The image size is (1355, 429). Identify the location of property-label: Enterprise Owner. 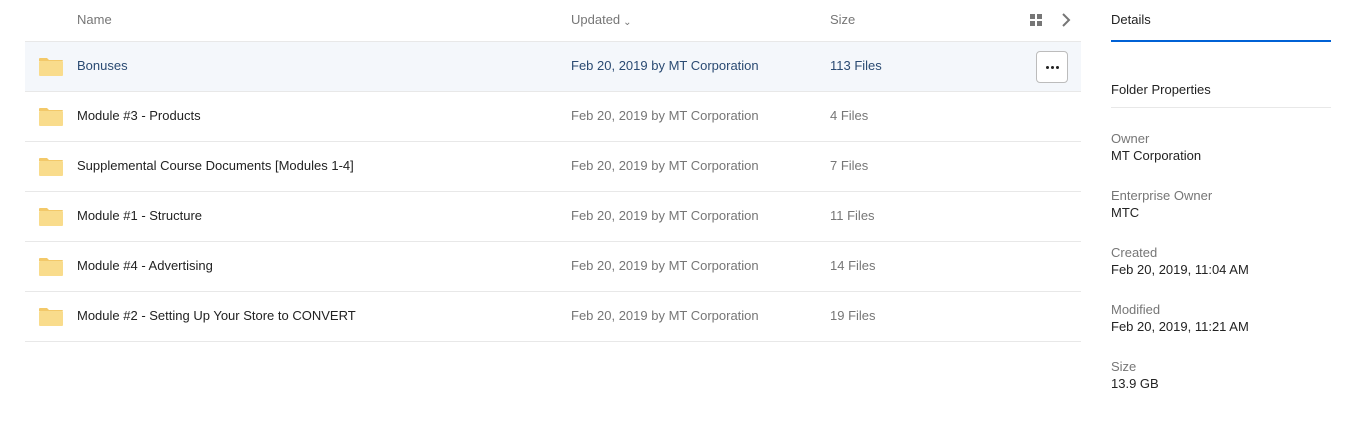
(1162, 195).